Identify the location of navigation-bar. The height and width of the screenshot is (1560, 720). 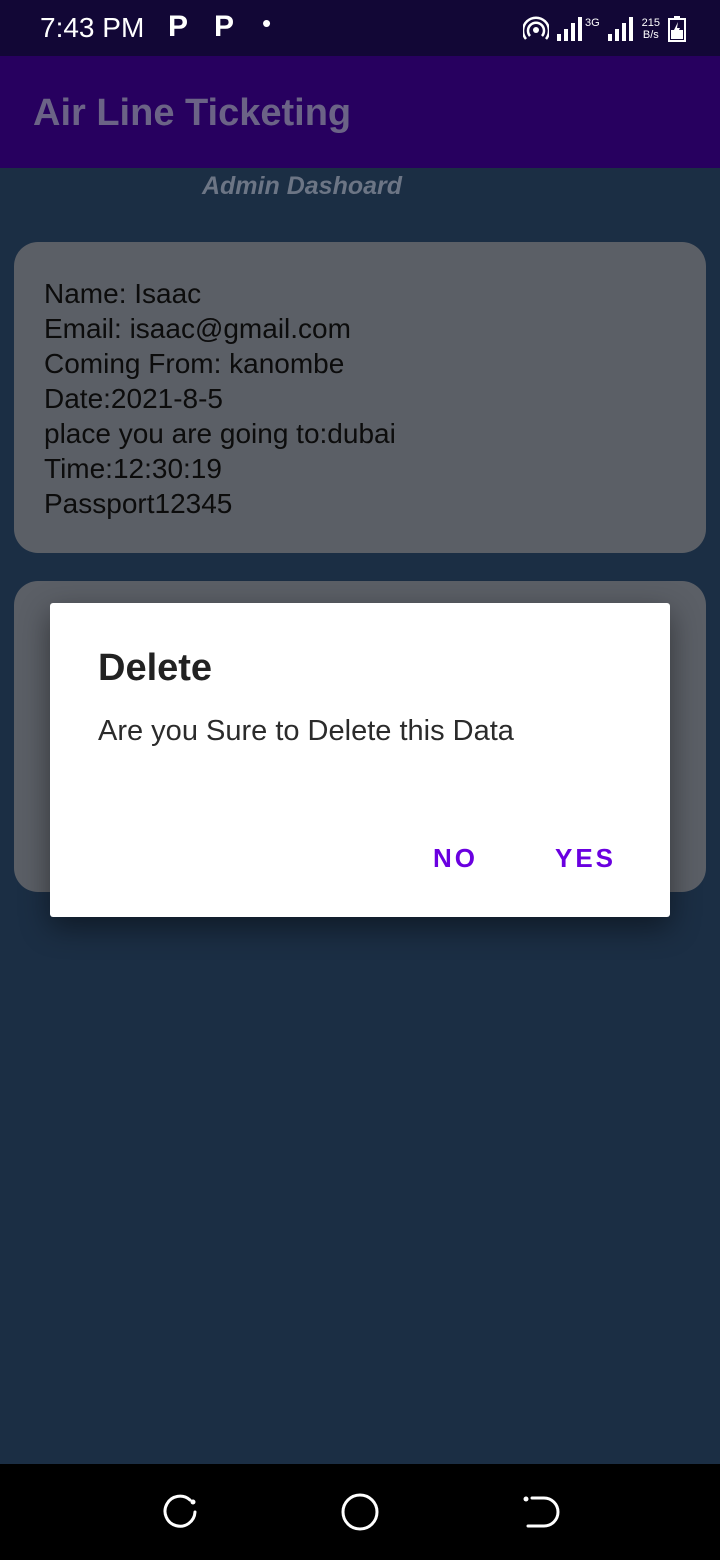
(360, 1512).